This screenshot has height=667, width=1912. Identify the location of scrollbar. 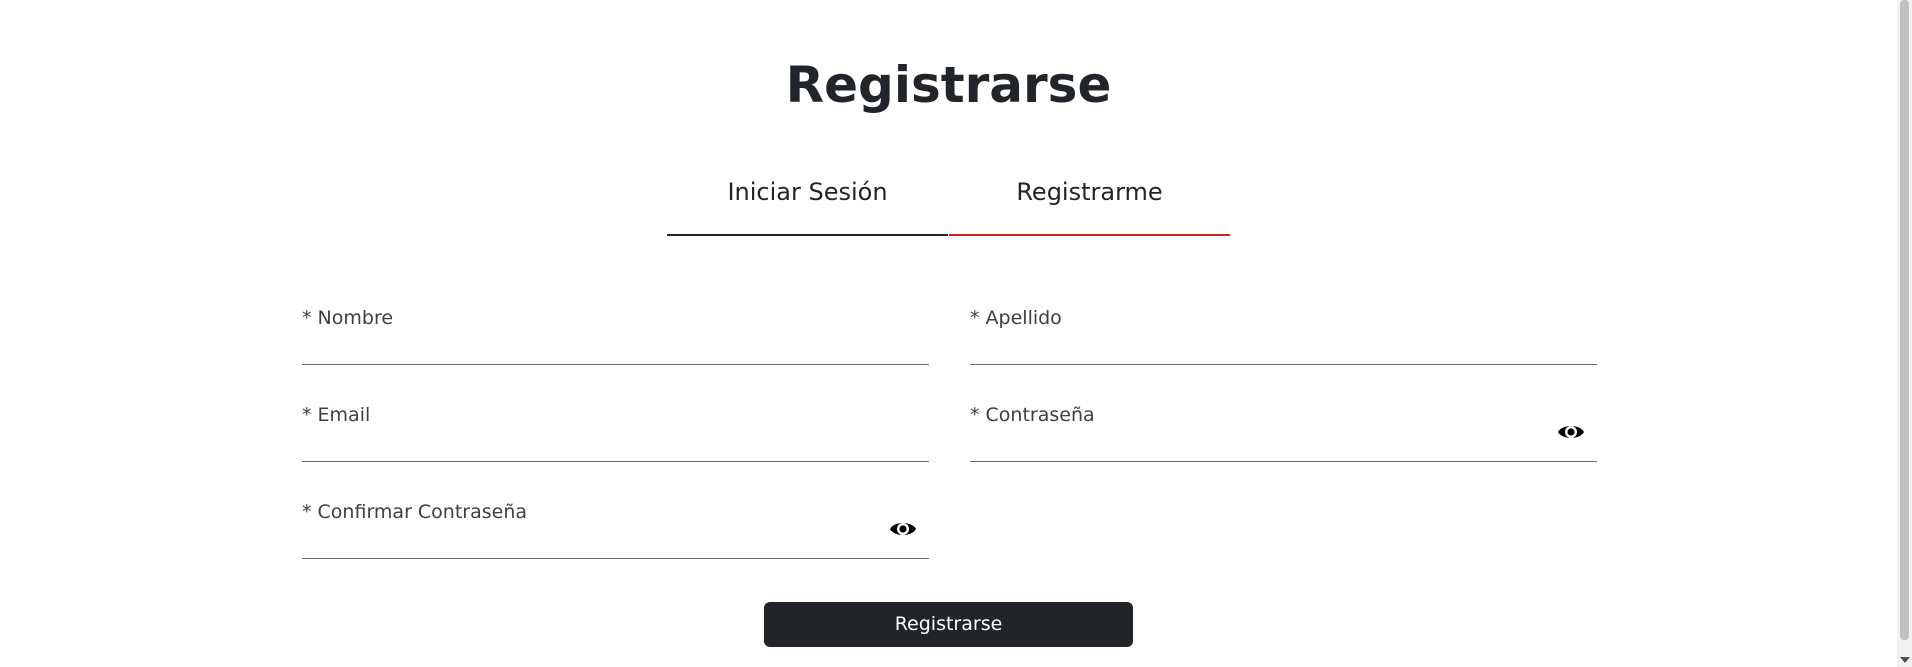
(1904, 333).